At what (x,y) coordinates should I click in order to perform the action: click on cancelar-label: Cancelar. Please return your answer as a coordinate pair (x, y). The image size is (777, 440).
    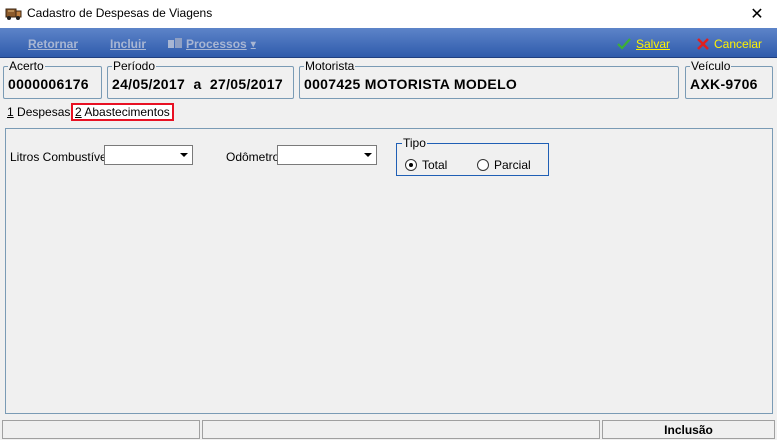
    Looking at the image, I should click on (738, 44).